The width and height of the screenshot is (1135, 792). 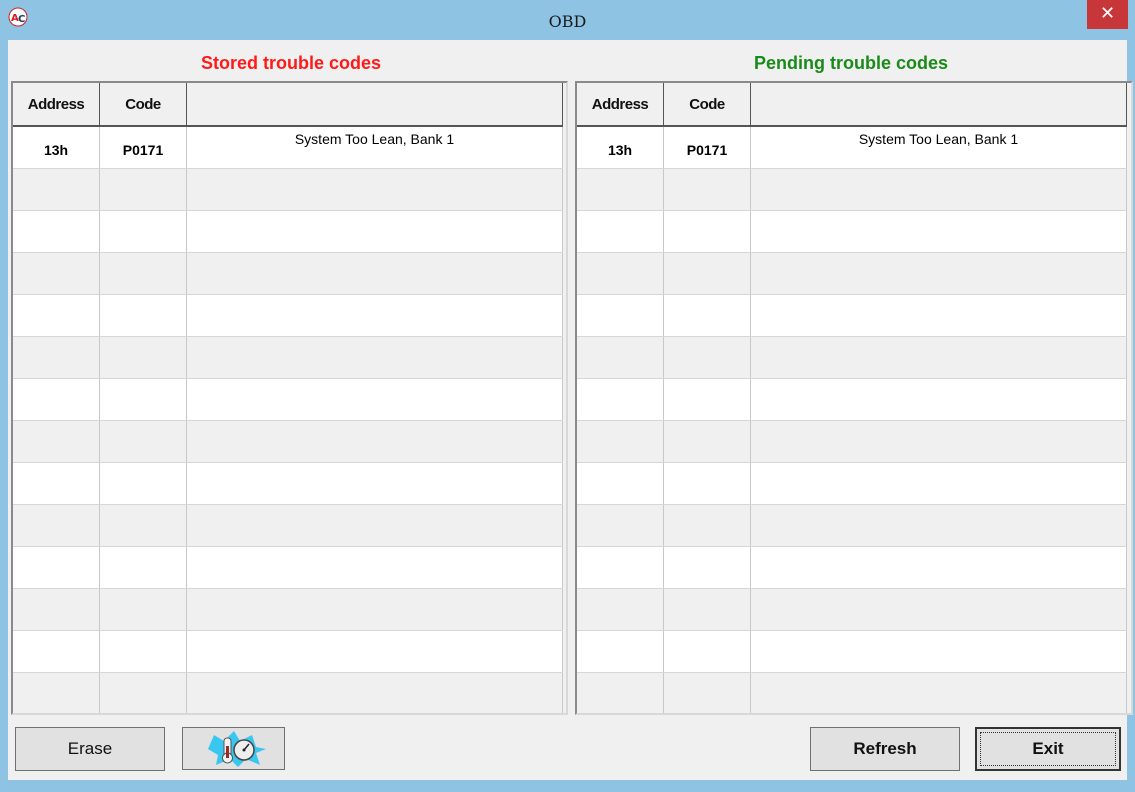 I want to click on refresh-button: Refresh, so click(x=885, y=749).